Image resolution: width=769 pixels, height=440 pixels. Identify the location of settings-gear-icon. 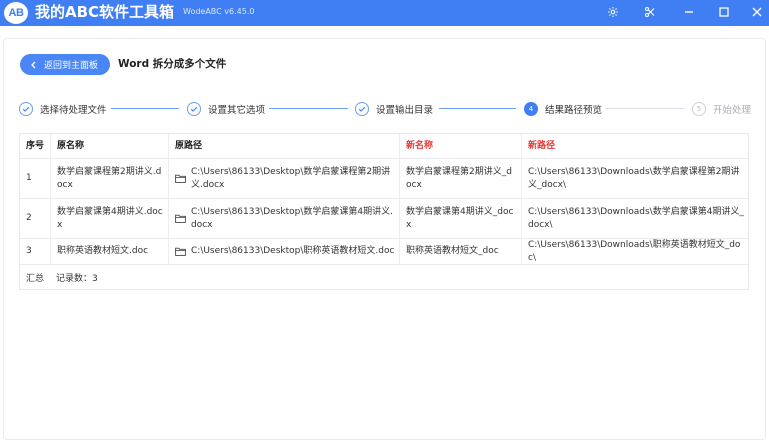
(613, 12).